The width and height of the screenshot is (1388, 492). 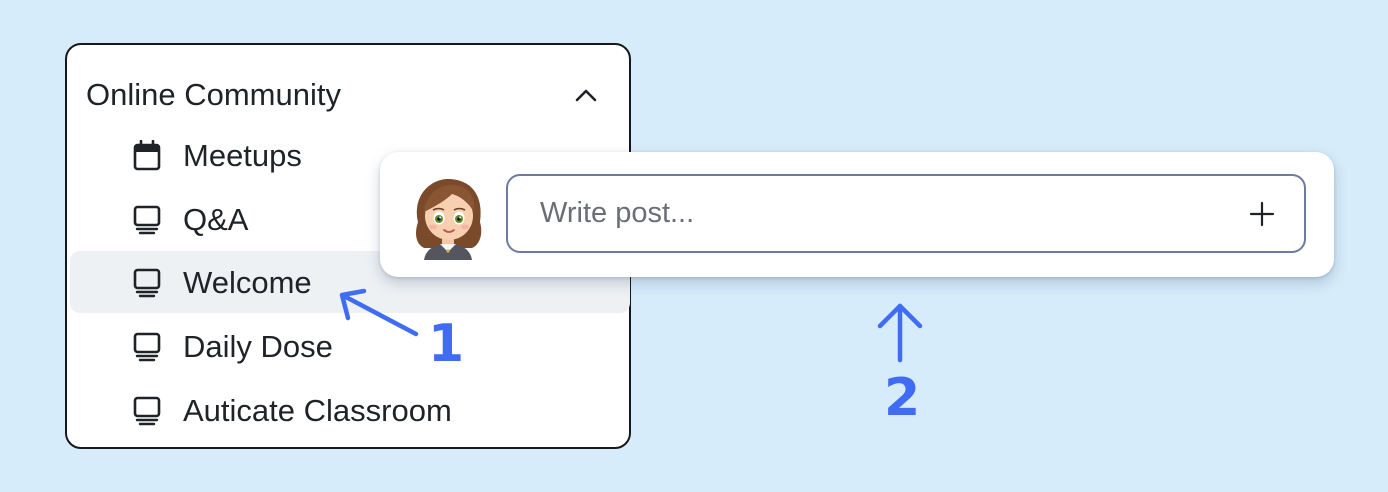 What do you see at coordinates (880, 213) in the screenshot?
I see `write-post-input` at bounding box center [880, 213].